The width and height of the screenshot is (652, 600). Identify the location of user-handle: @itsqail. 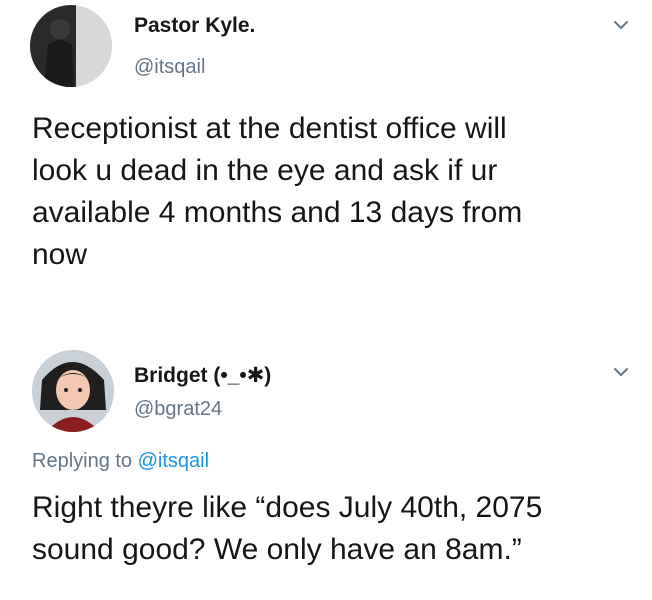
(169, 67).